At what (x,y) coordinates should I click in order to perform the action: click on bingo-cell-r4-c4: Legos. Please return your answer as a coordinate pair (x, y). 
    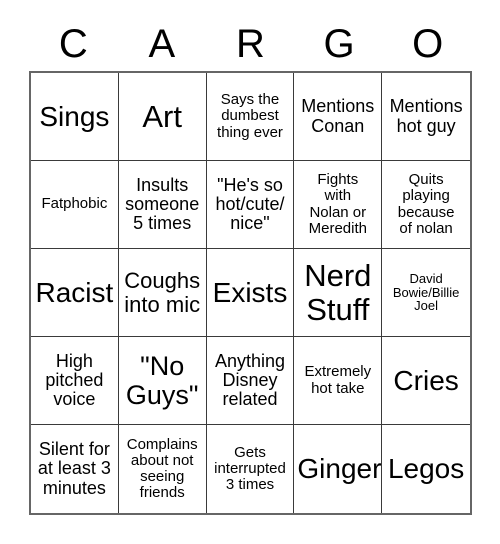
    Looking at the image, I should click on (426, 469).